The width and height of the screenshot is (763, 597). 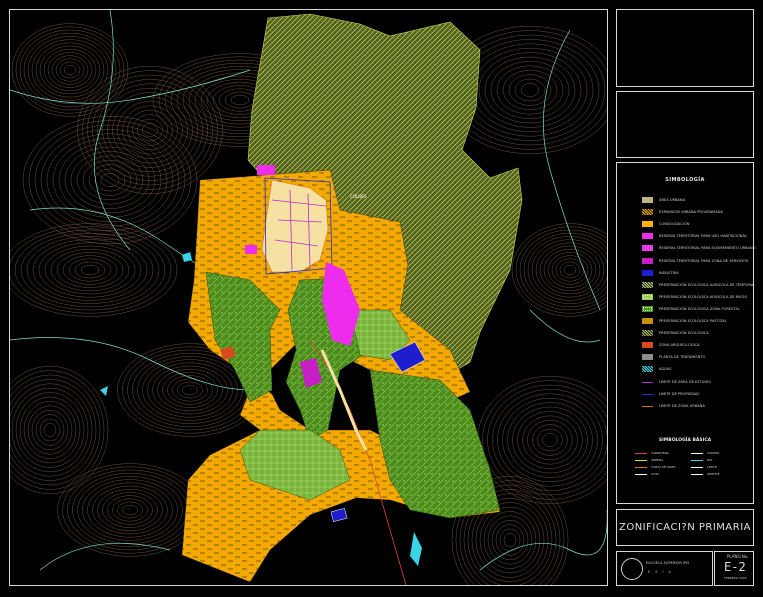 I want to click on legend-label: LIMITE DE AREA DE ESTUDIO, so click(x=685, y=381).